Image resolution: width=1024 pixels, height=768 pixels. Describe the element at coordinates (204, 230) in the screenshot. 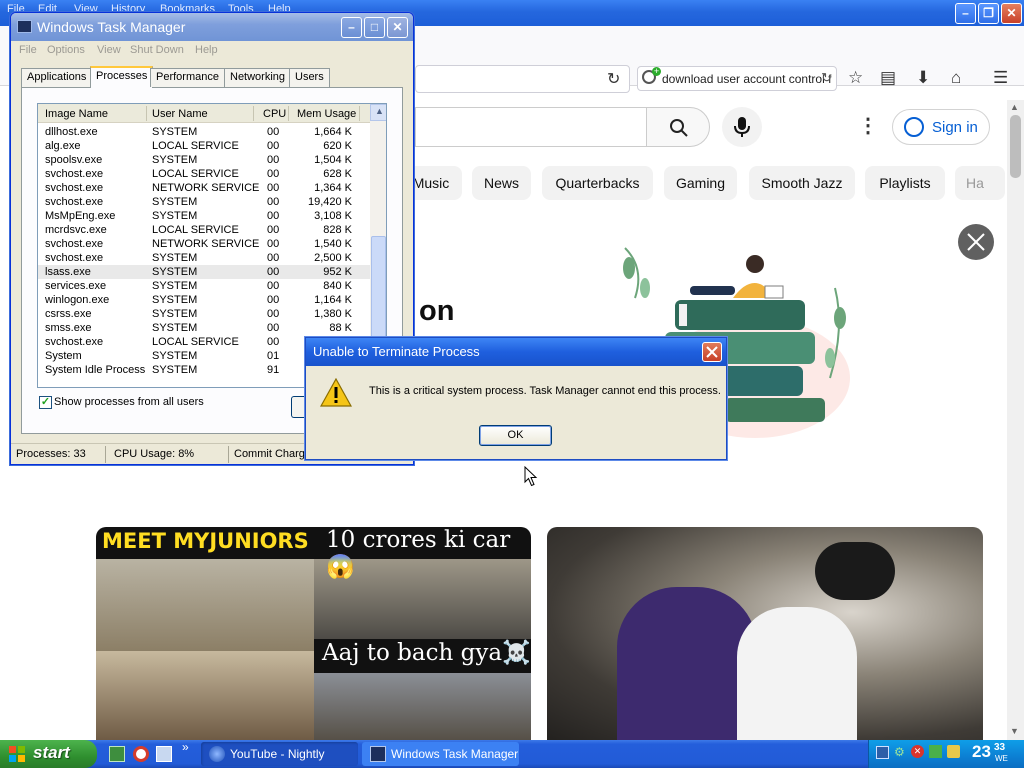

I see `table-row: mcrdsvc.exe LOCAL SERVICE 00 828 K` at that location.